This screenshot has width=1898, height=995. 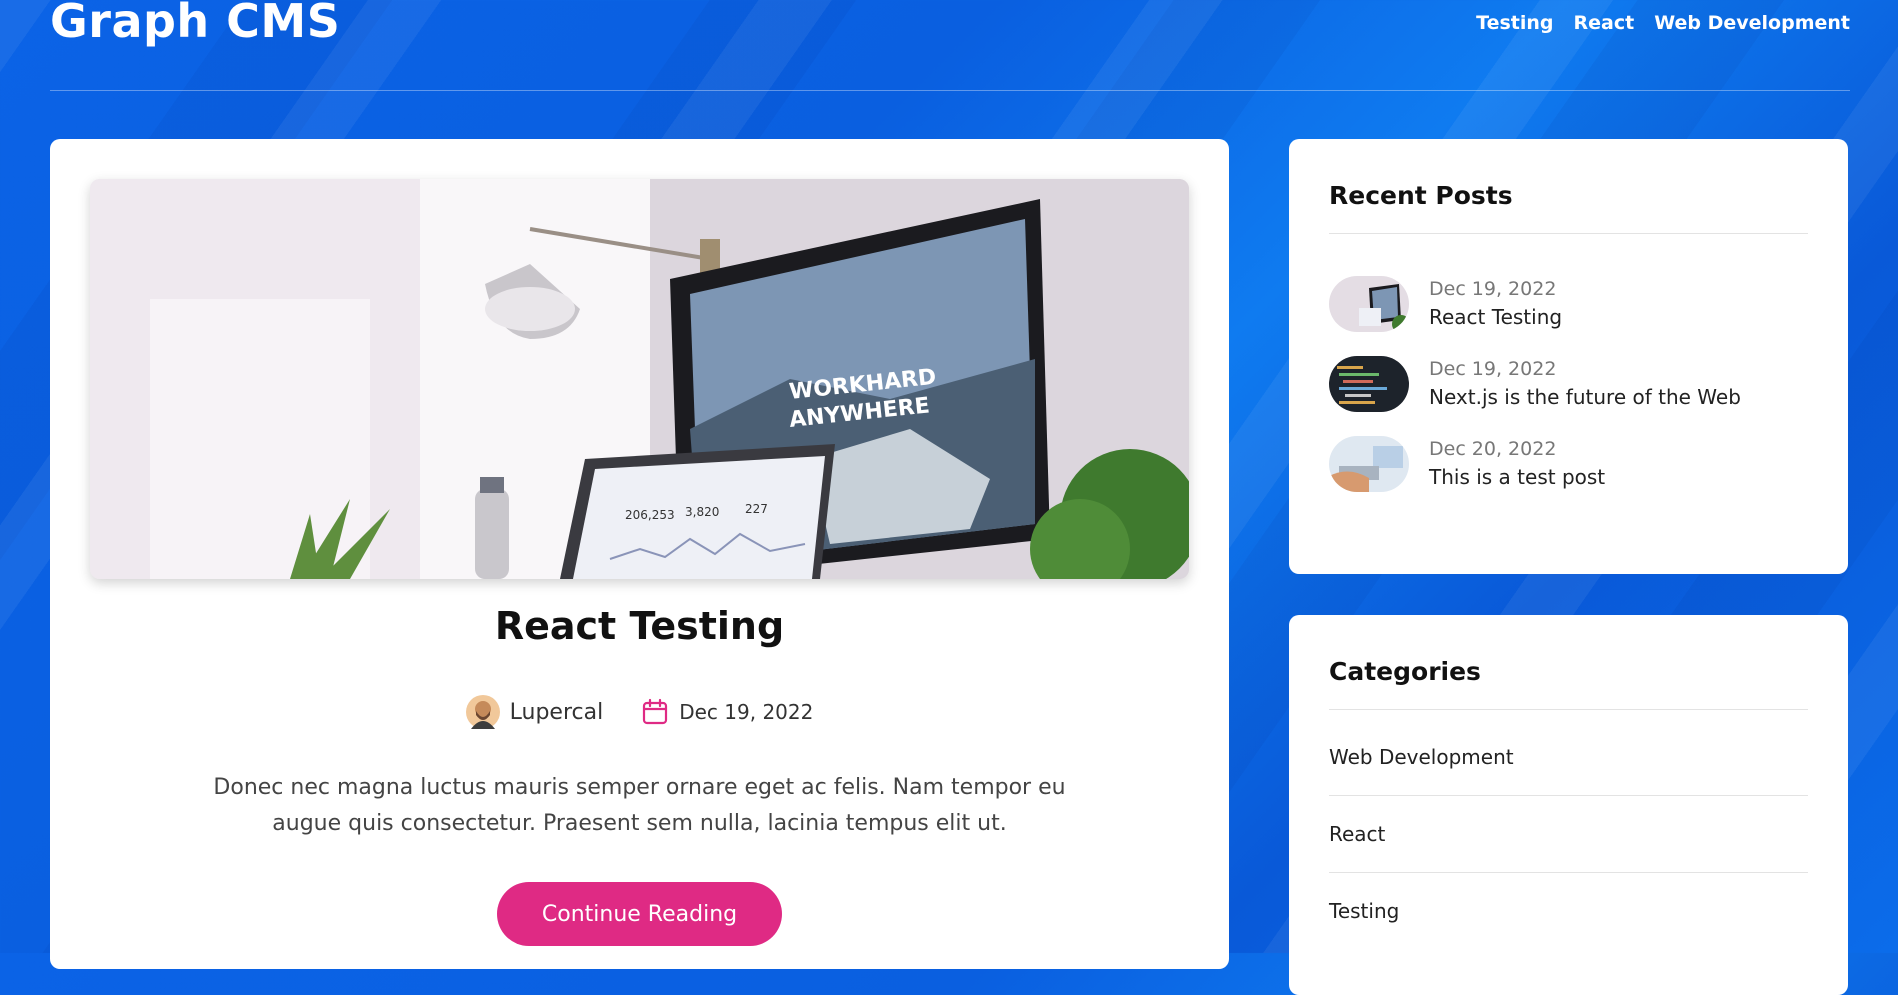 I want to click on nav-item-react: React, so click(x=1604, y=23).